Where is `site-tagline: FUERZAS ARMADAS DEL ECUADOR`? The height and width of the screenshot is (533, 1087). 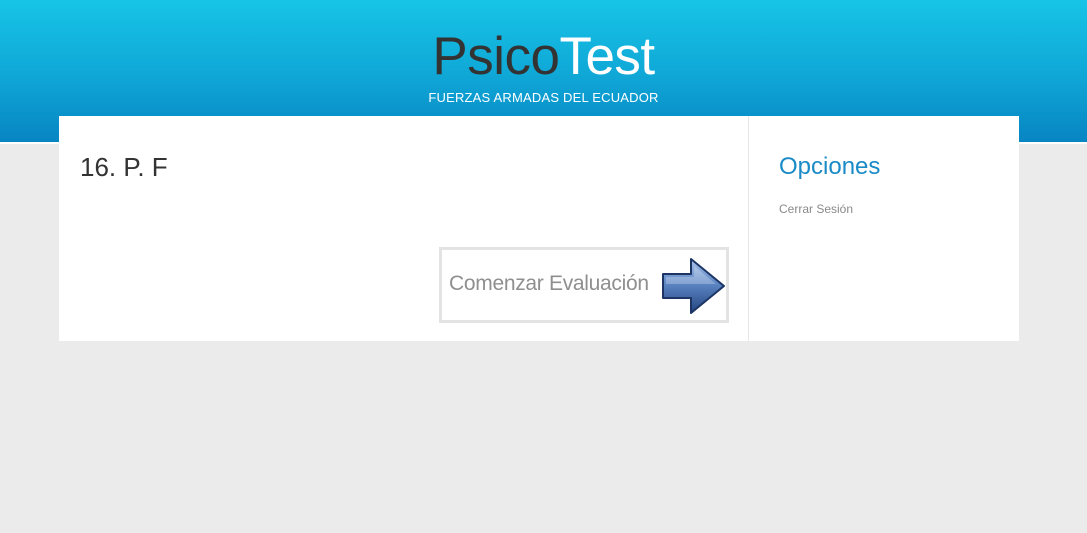
site-tagline: FUERZAS ARMADAS DEL ECUADOR is located at coordinates (543, 97).